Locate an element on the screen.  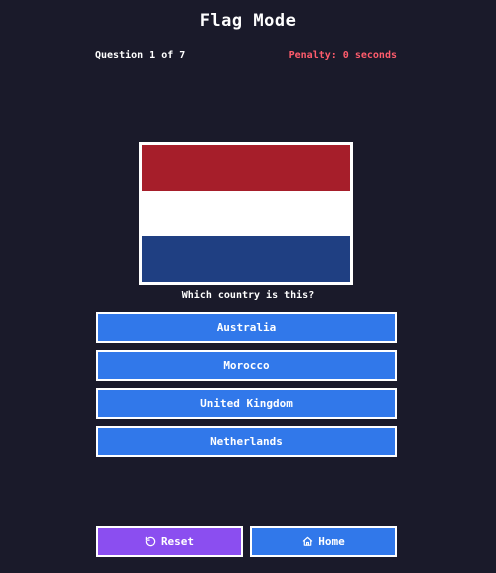
flag-stripe-top is located at coordinates (246, 168).